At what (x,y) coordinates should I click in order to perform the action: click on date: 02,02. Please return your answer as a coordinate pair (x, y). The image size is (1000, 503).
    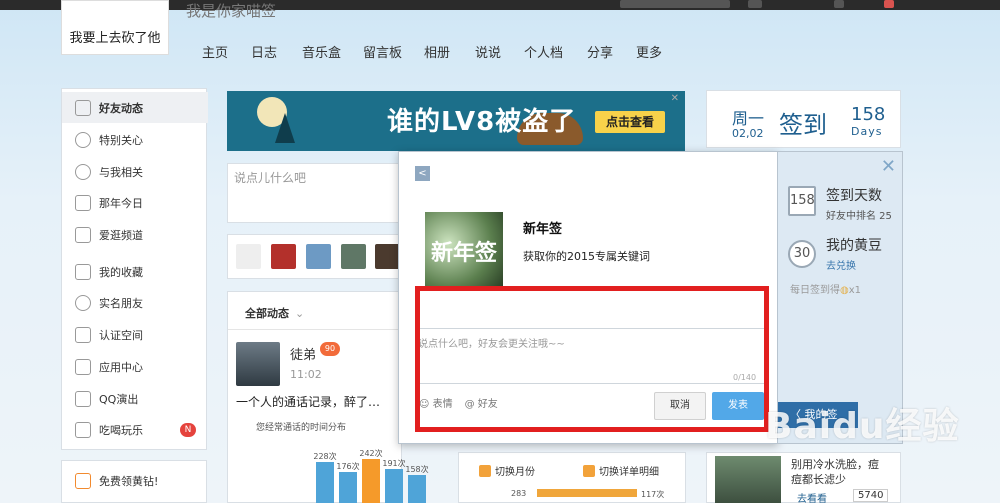
    Looking at the image, I should click on (748, 133).